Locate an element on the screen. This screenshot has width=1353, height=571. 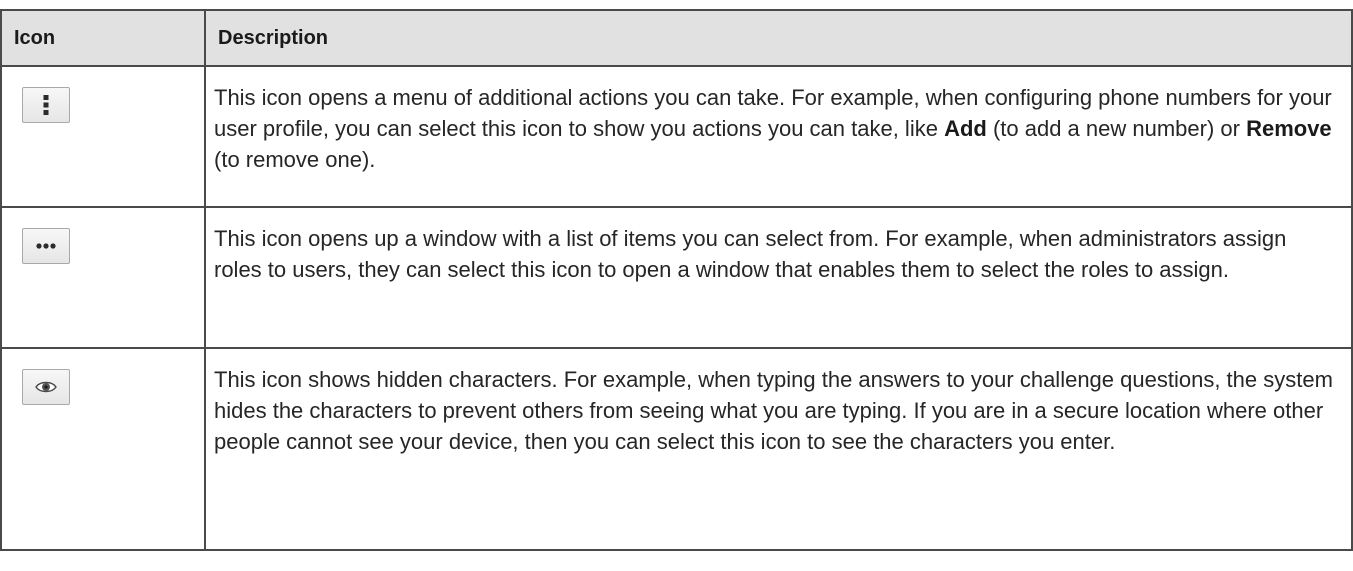
eye-icon is located at coordinates (46, 387).